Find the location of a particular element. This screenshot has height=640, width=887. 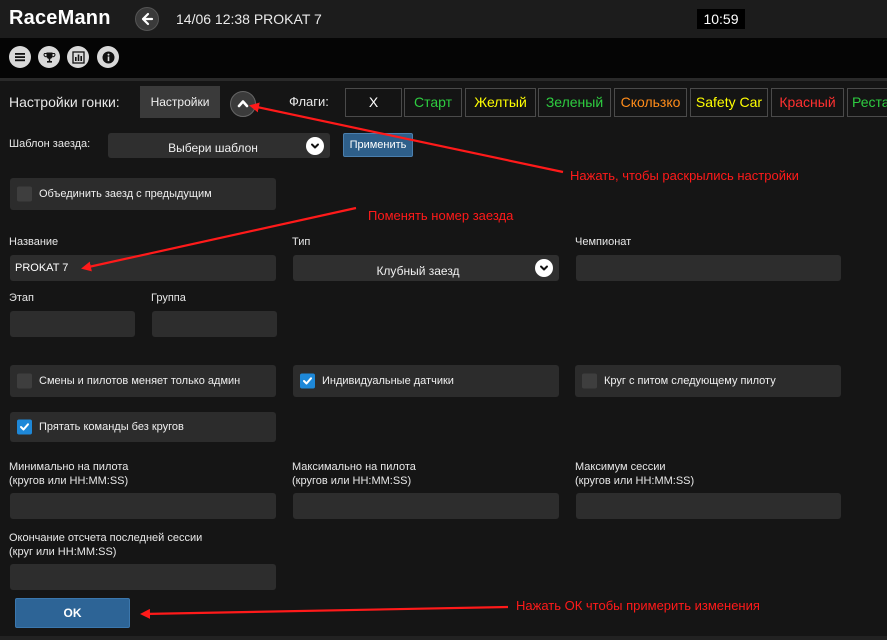

annotation-change-number: Поменять номер заезда is located at coordinates (441, 215).